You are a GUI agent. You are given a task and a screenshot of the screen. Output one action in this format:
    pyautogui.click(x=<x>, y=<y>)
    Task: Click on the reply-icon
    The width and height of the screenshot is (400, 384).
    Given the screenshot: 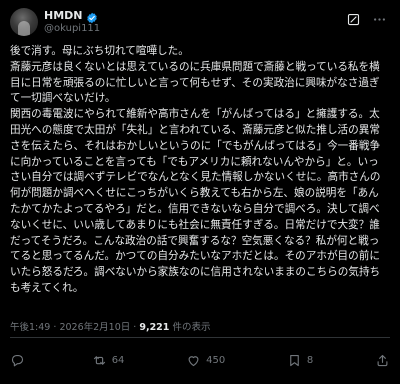 What is the action you would take?
    pyautogui.click(x=17, y=360)
    